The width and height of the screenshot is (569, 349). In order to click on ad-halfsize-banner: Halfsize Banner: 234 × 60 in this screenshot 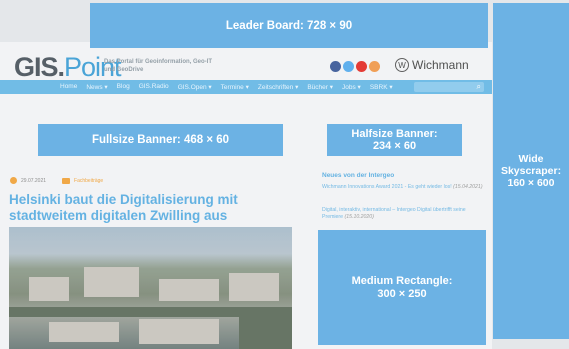, I will do `click(394, 140)`.